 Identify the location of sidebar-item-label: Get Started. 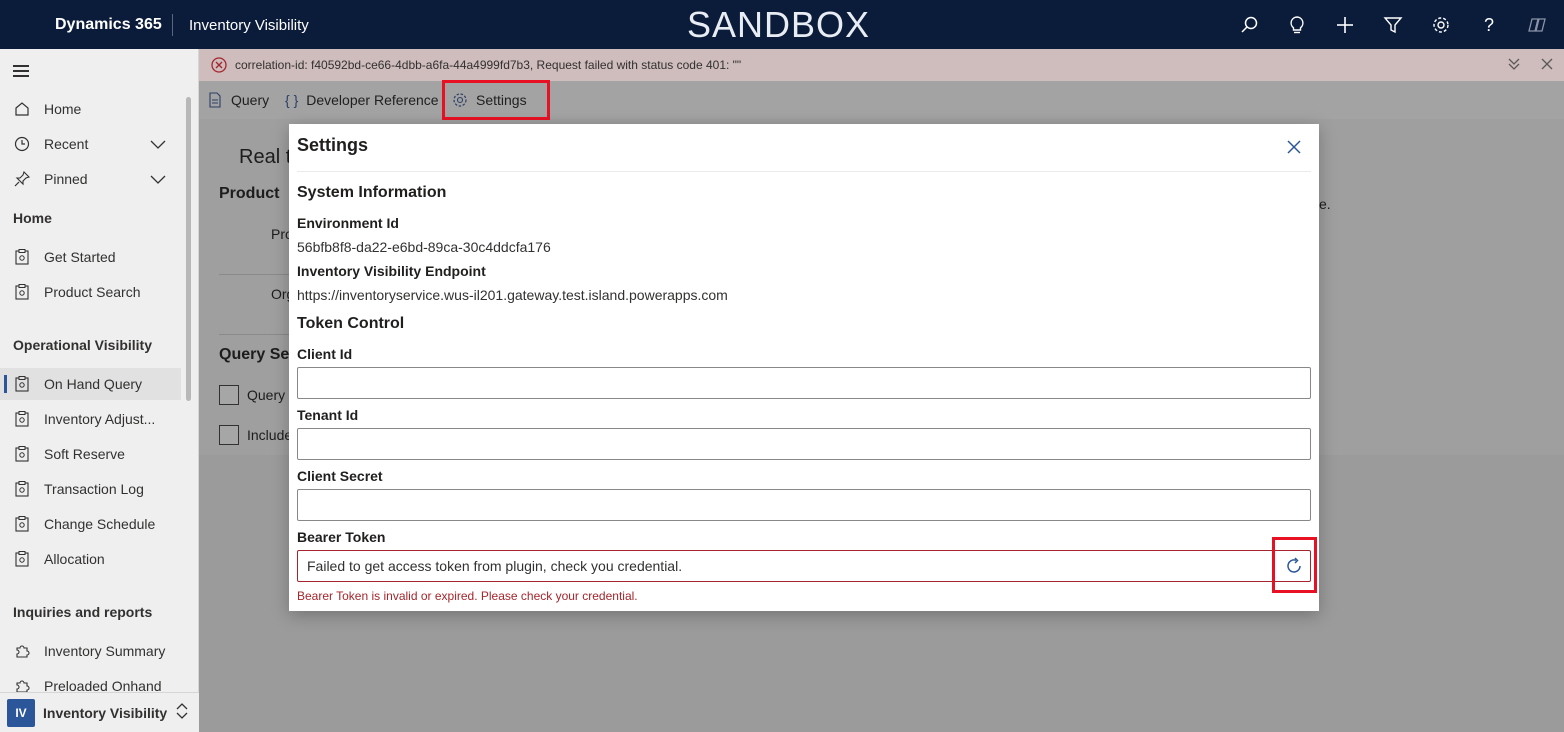
(80, 257).